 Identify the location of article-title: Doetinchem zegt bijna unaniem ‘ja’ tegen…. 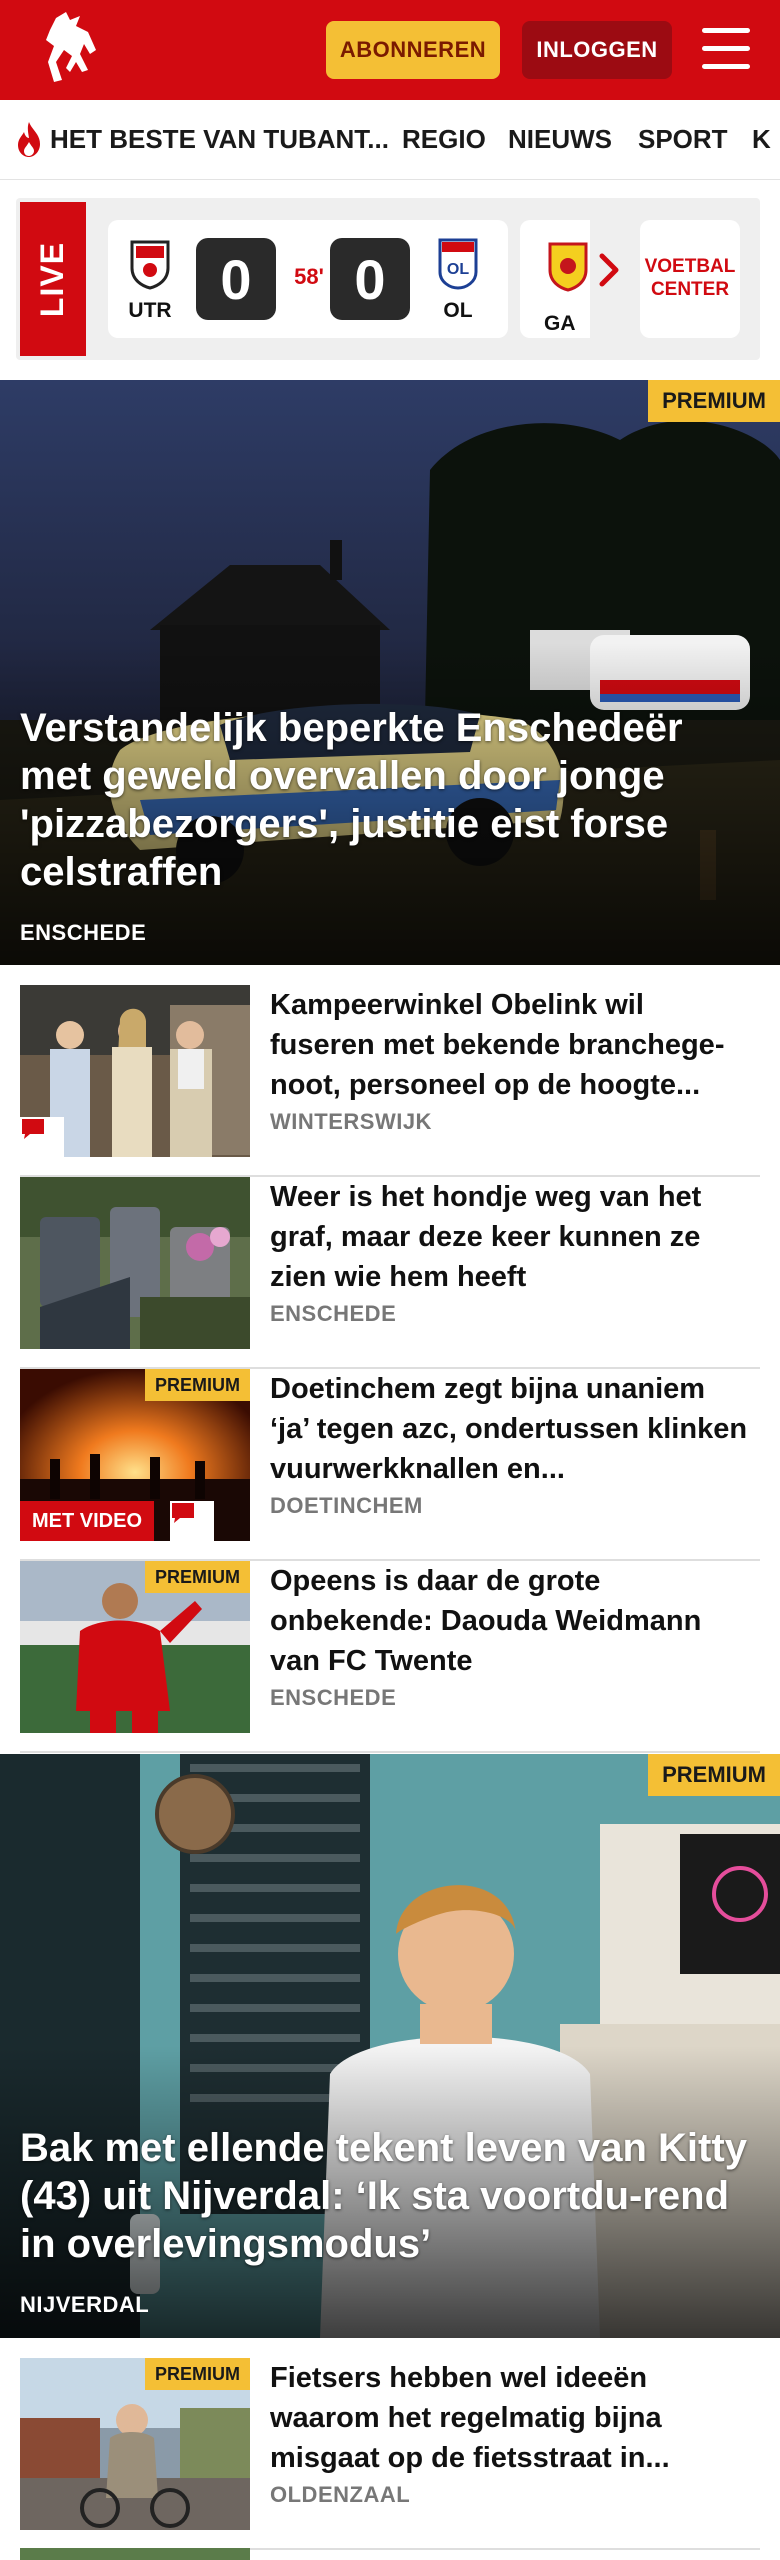
(510, 1429).